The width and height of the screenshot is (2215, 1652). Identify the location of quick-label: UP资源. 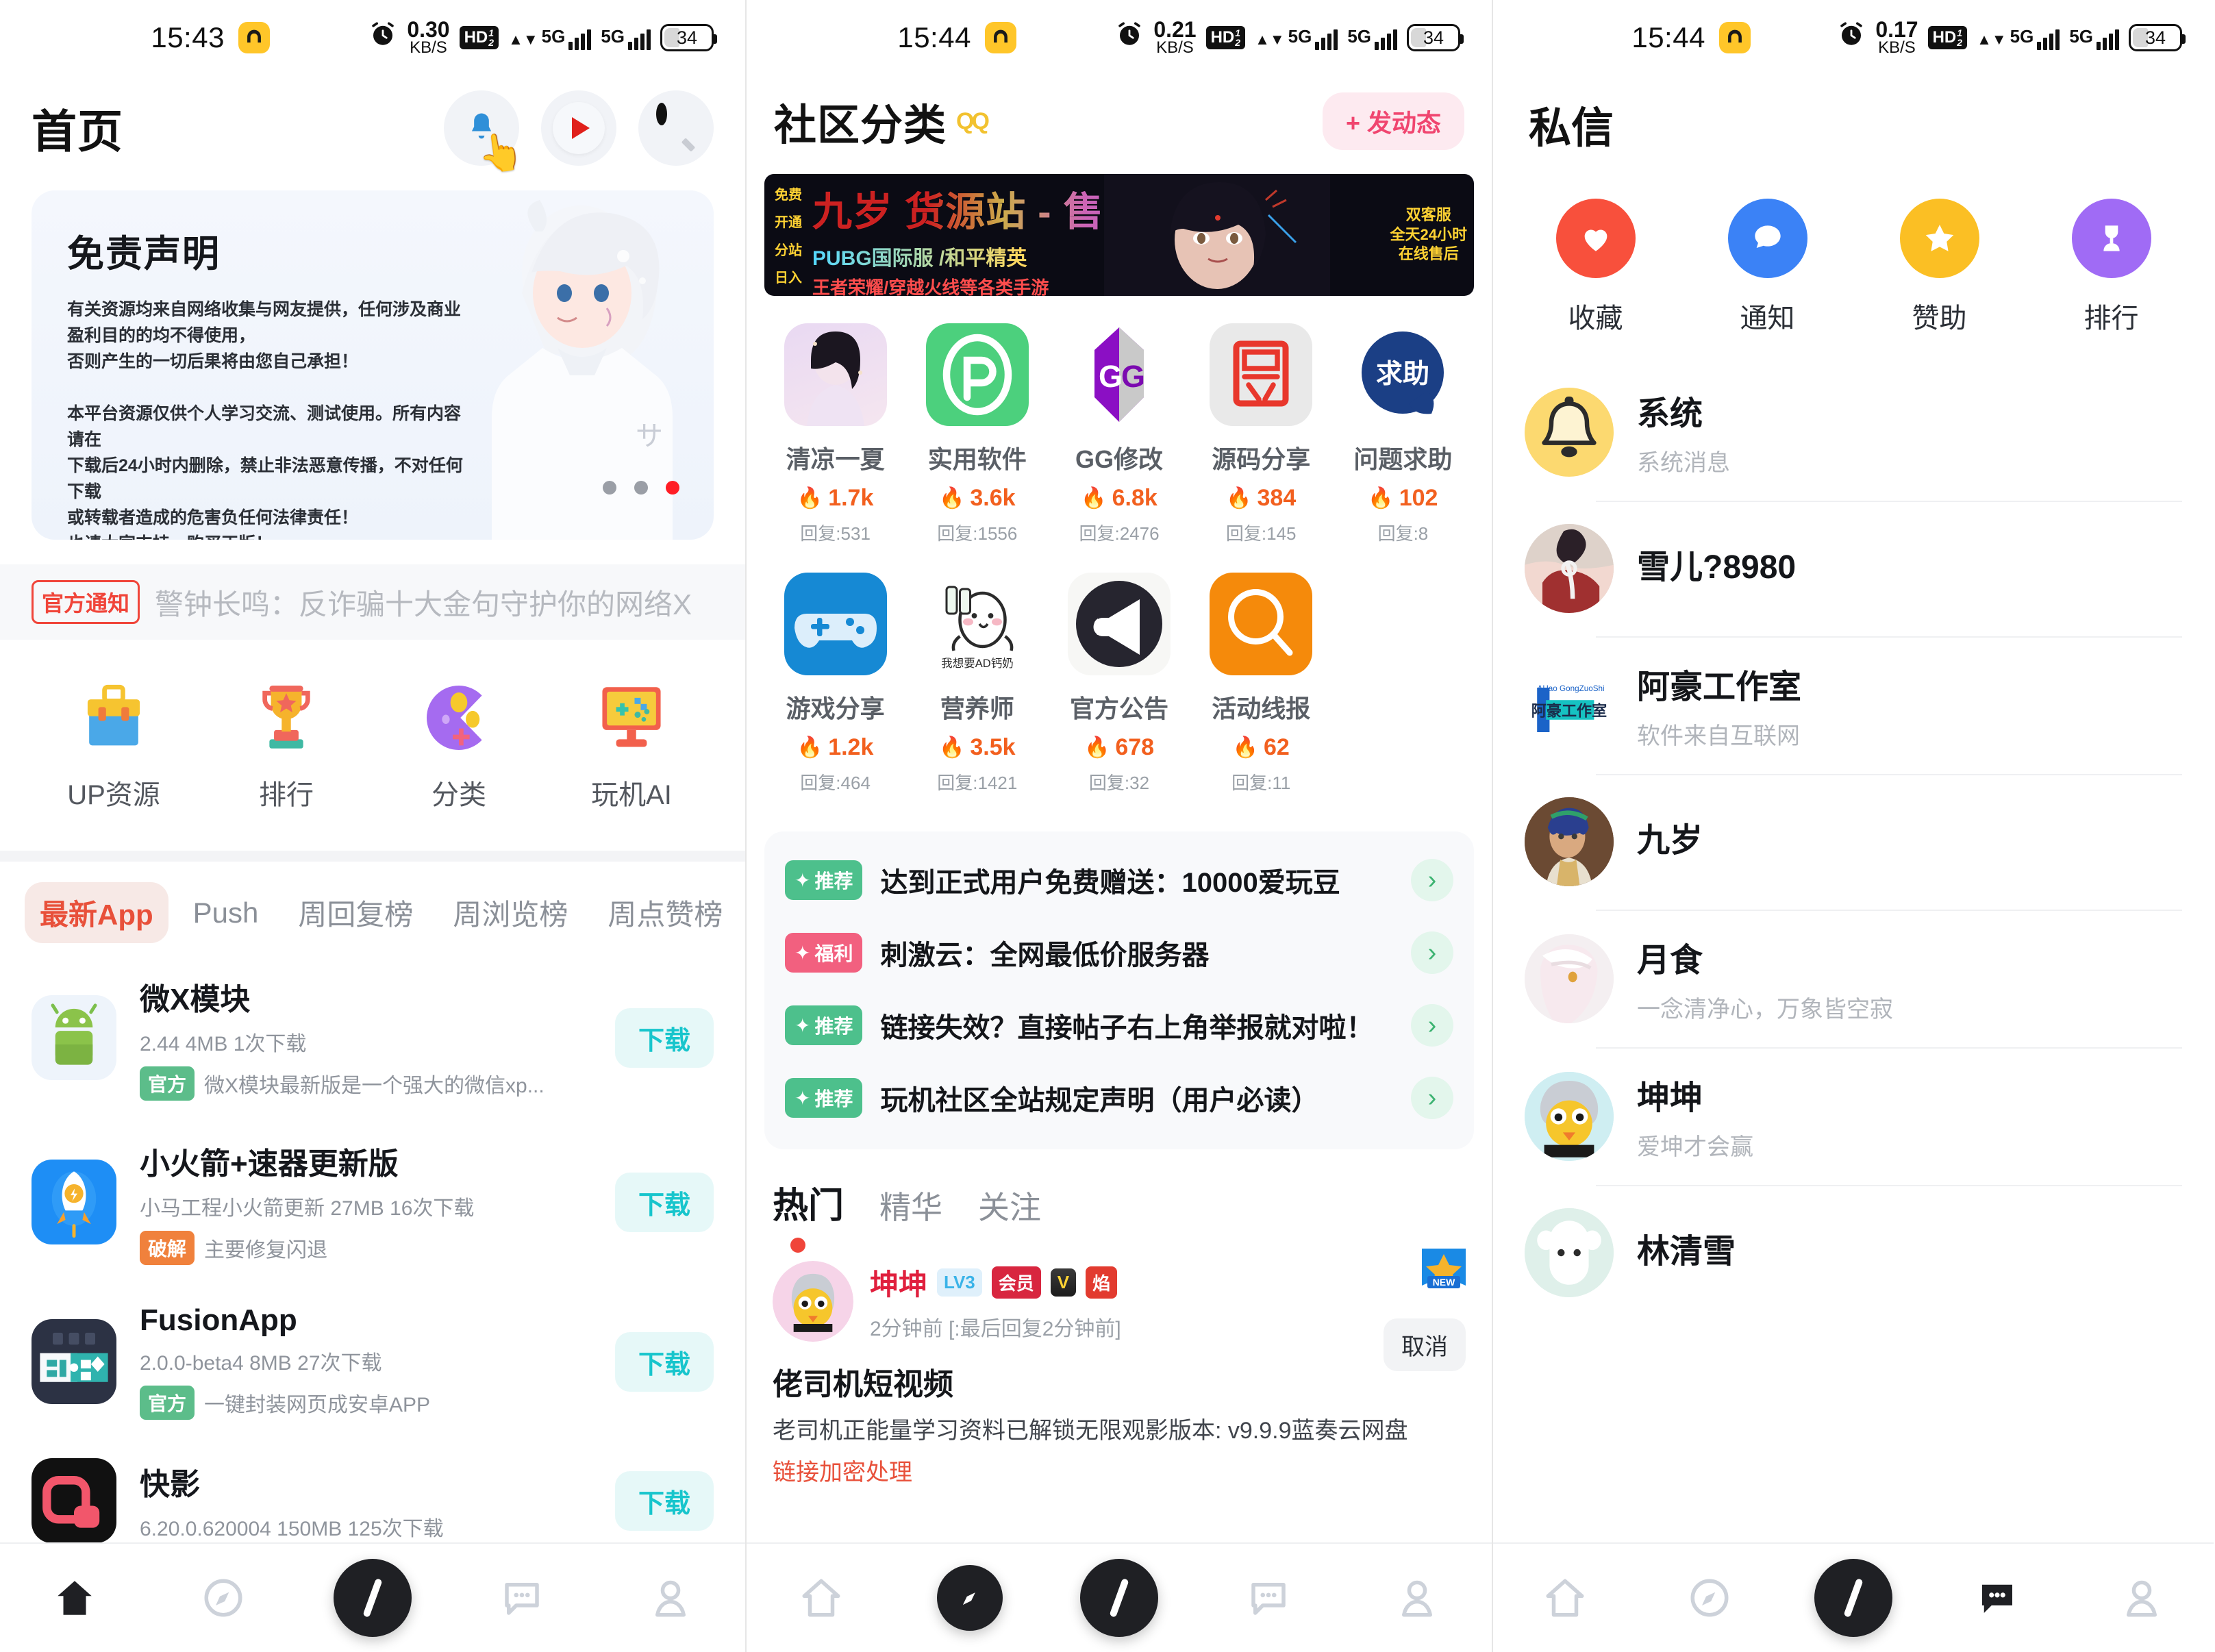
(113, 795).